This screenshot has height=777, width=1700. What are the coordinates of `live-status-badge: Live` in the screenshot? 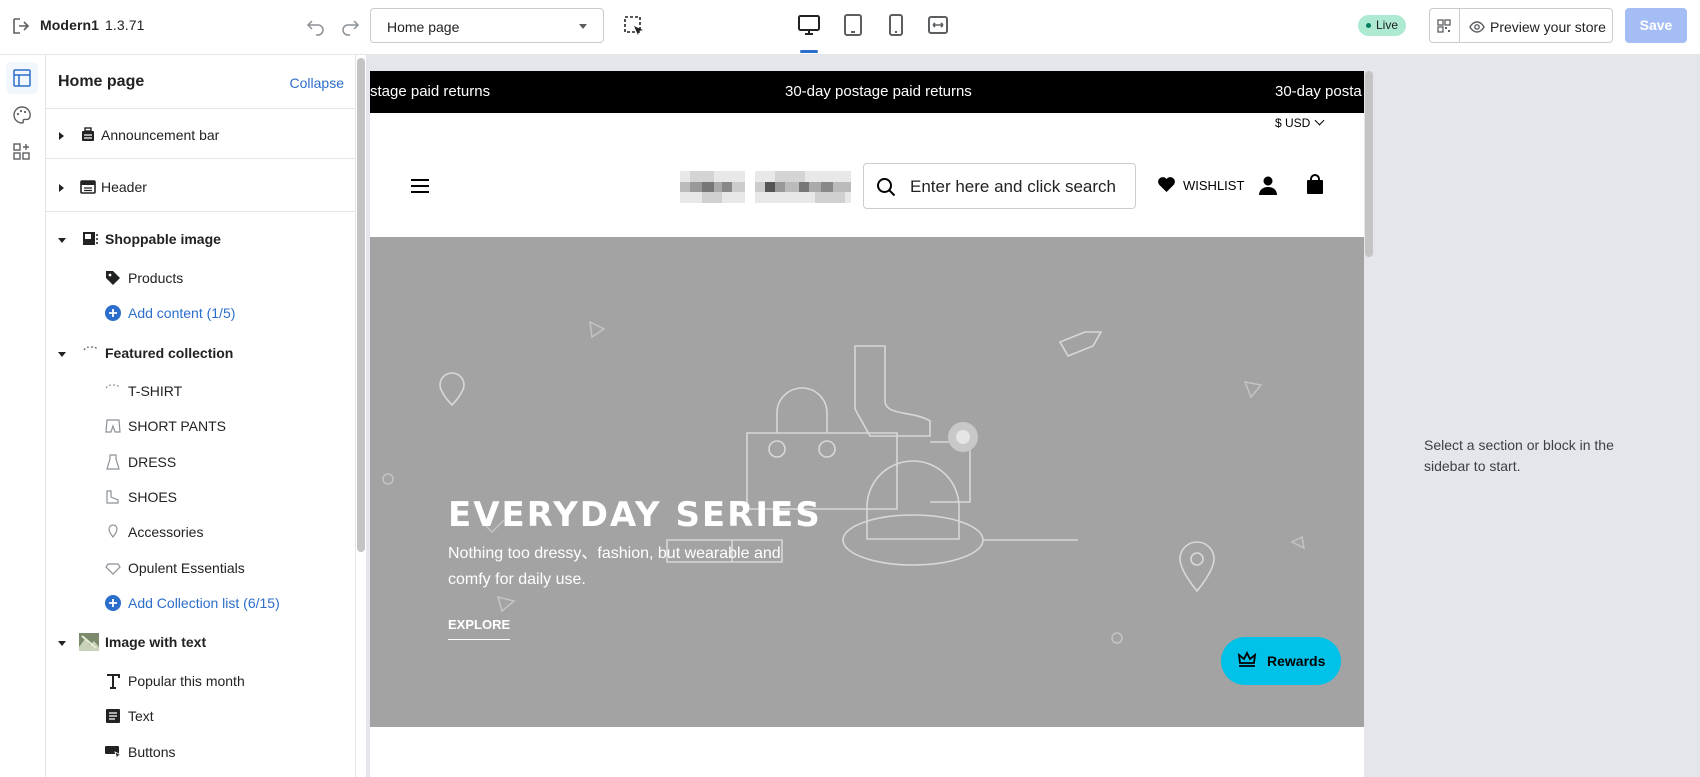 It's located at (1382, 25).